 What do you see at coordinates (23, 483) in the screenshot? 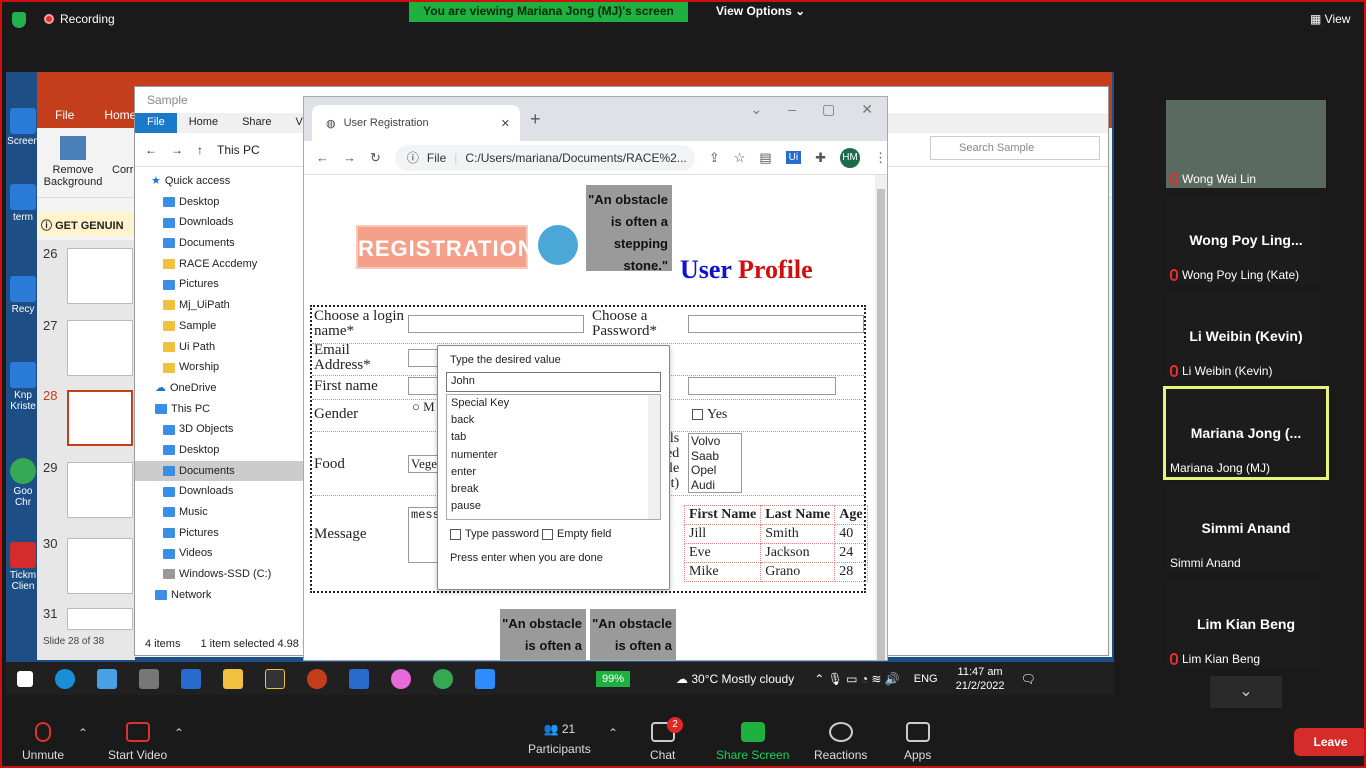
I see `desktop-icon: Goo Chr` at bounding box center [23, 483].